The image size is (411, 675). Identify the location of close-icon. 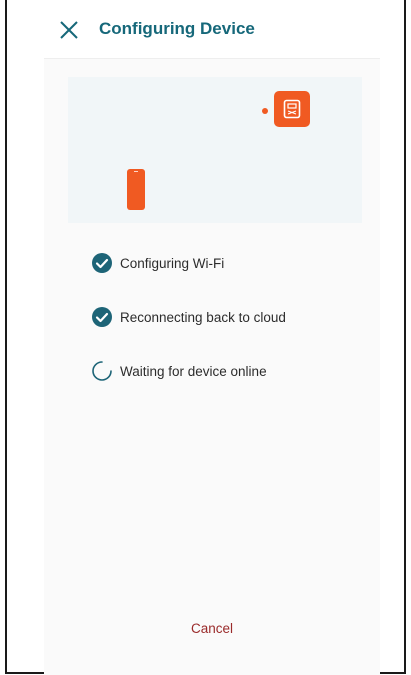
(69, 30).